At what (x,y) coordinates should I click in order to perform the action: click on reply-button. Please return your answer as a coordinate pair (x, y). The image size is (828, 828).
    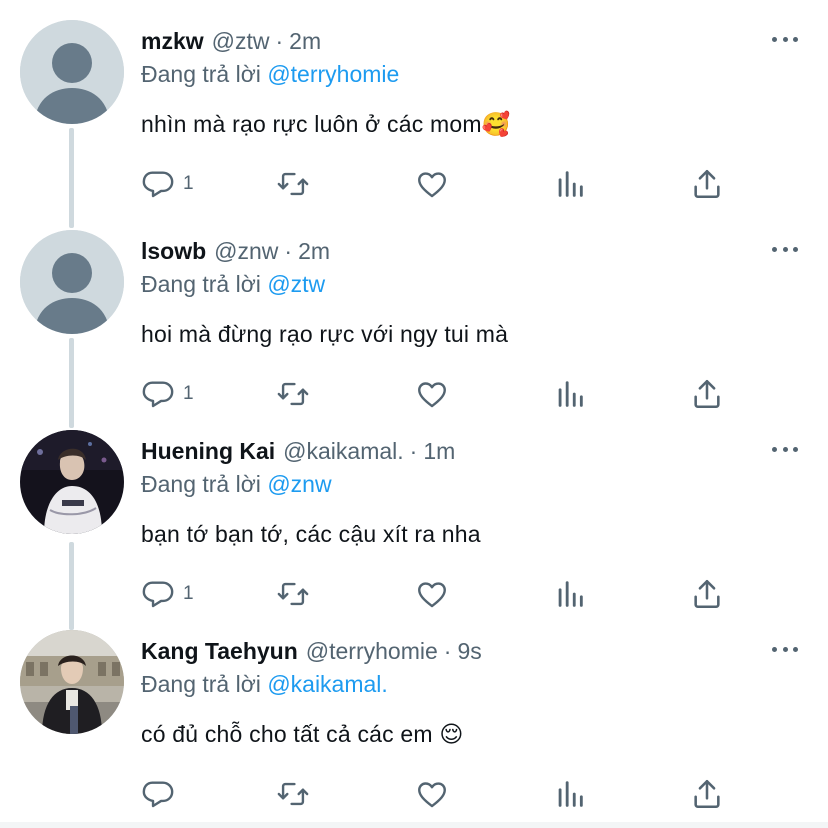
    Looking at the image, I should click on (162, 794).